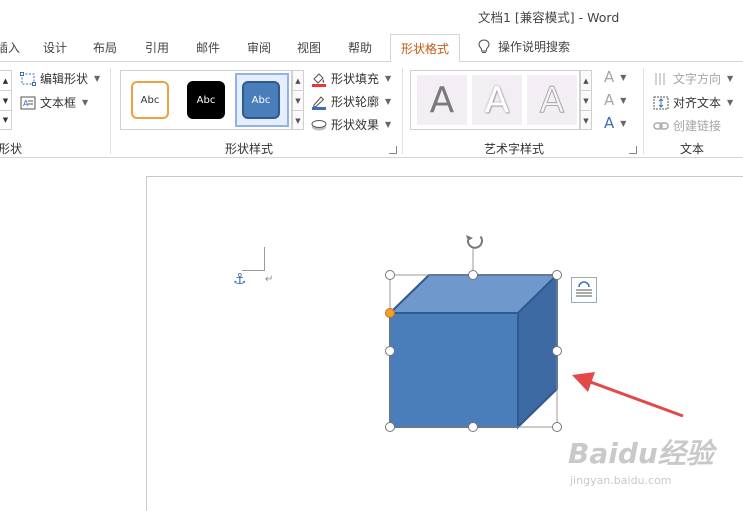 This screenshot has width=743, height=511. I want to click on adjustment-handle, so click(390, 313).